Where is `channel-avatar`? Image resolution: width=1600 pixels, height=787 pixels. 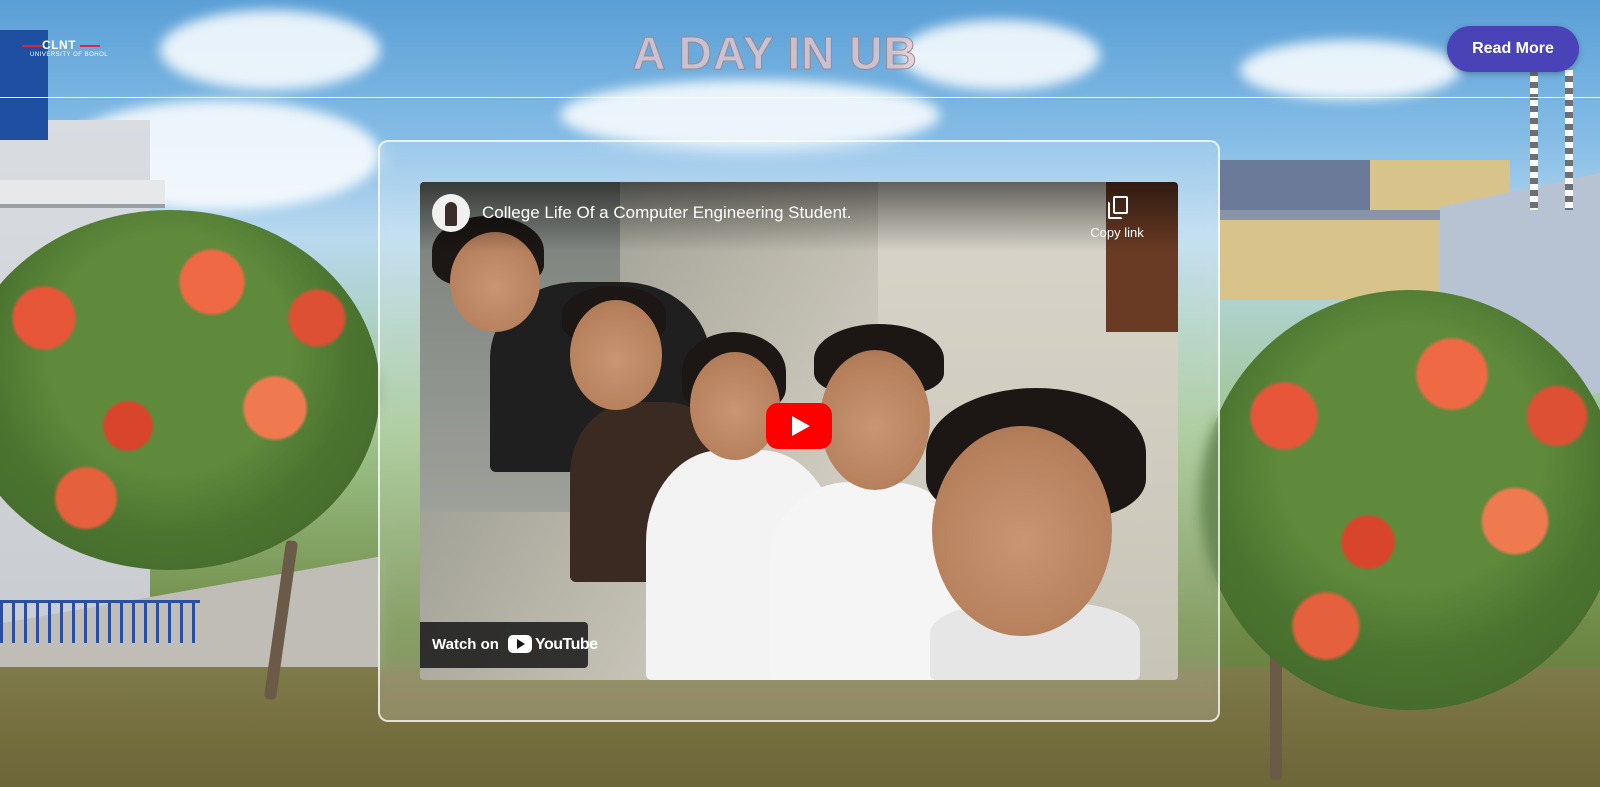
channel-avatar is located at coordinates (451, 213).